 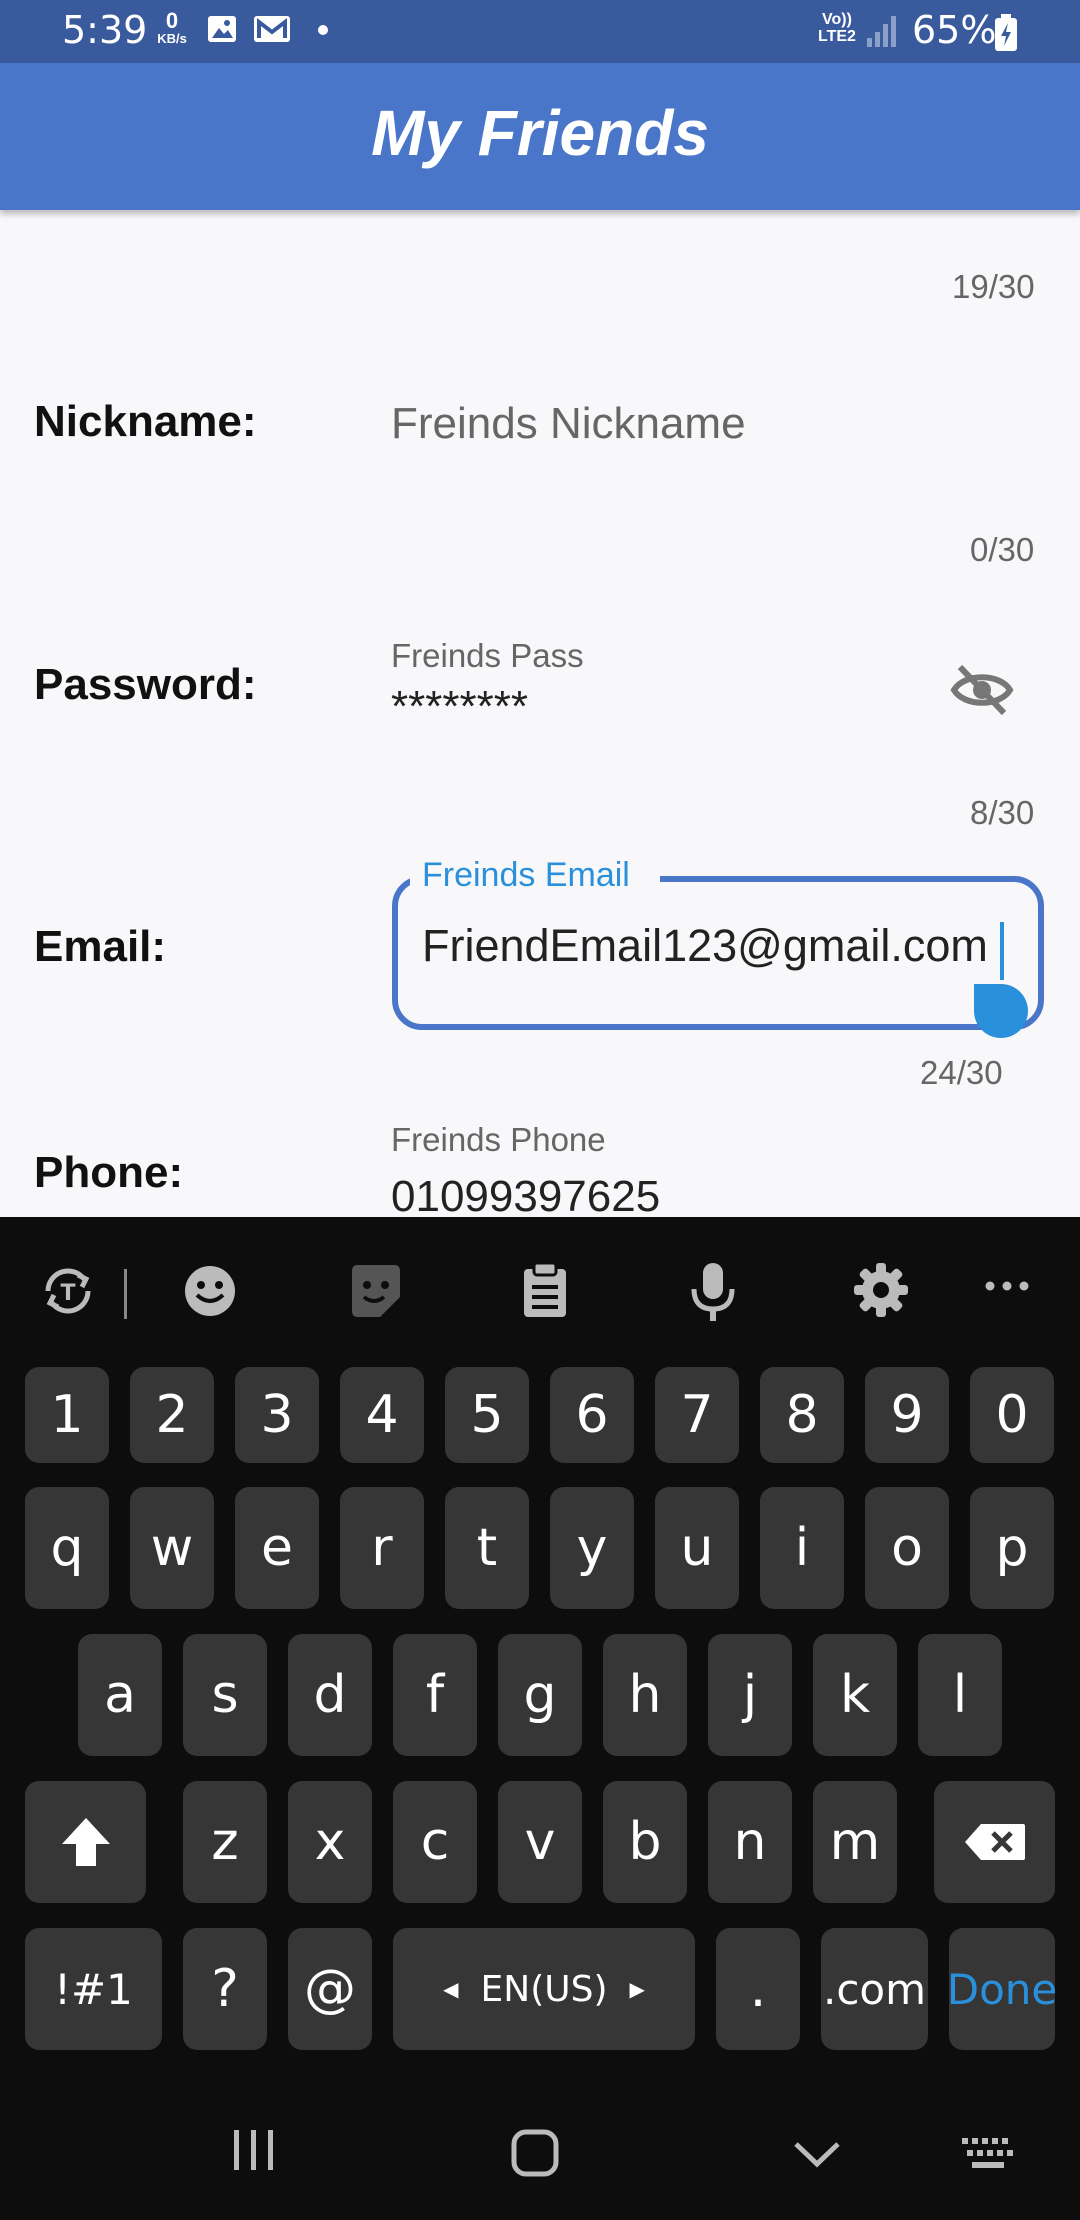 I want to click on question-mark-key: ?, so click(x=225, y=1989).